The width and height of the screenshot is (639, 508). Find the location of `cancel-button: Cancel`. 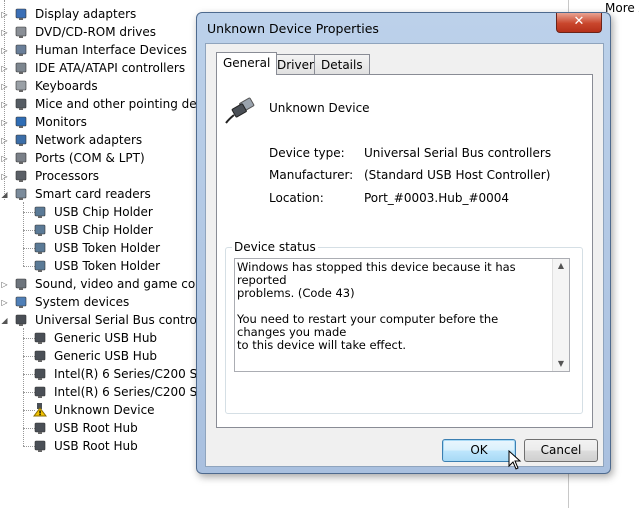

cancel-button: Cancel is located at coordinates (561, 450).